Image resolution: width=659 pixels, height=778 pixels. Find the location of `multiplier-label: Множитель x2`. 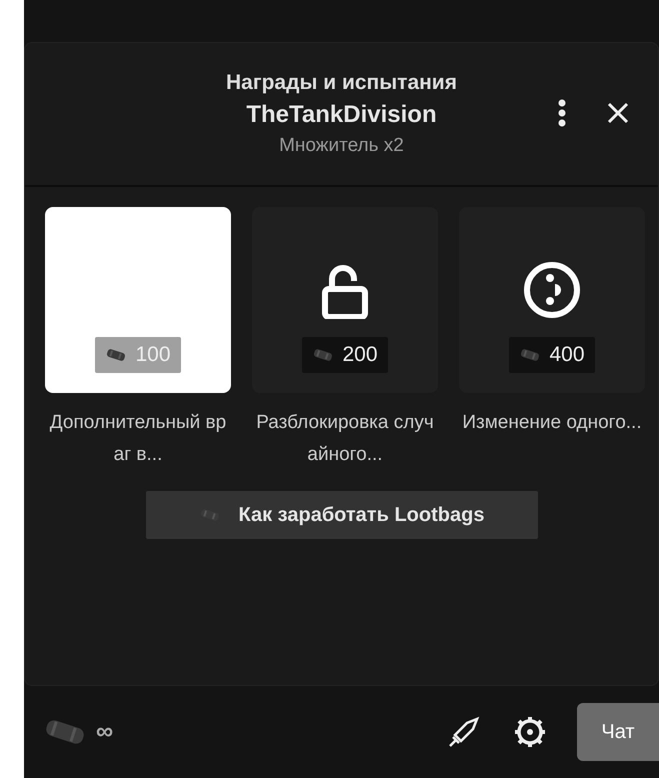

multiplier-label: Множитель x2 is located at coordinates (341, 146).